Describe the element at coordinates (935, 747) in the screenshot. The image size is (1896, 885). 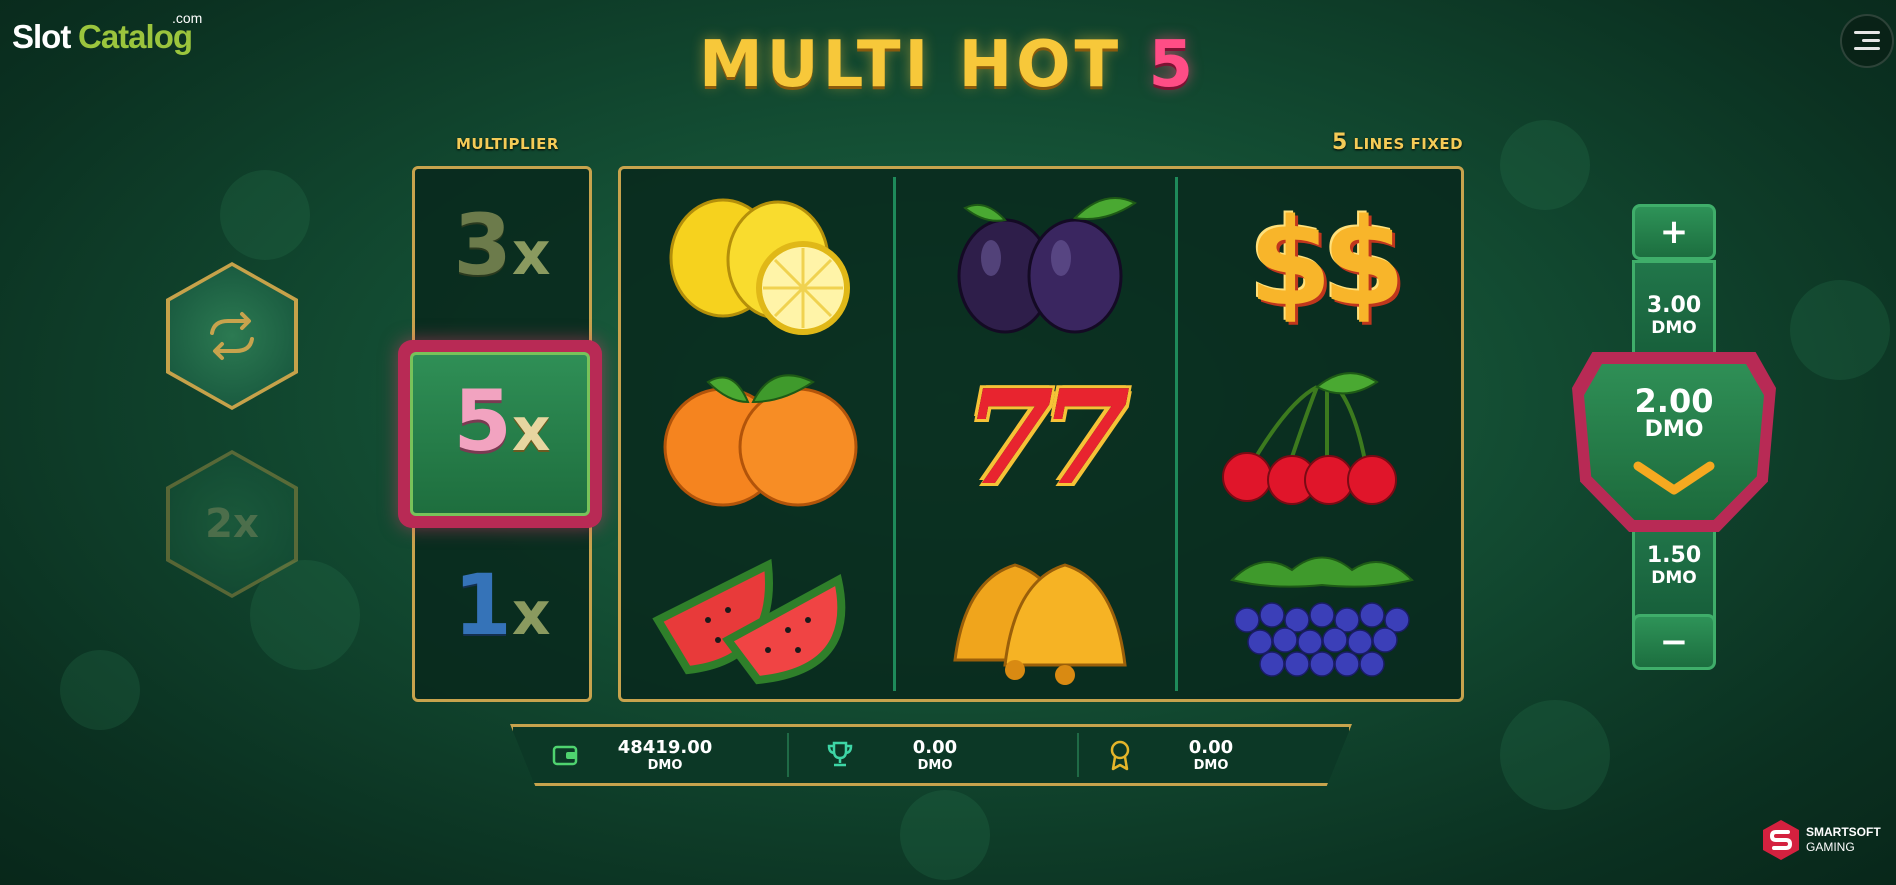
I see `win-value: 0.00` at that location.